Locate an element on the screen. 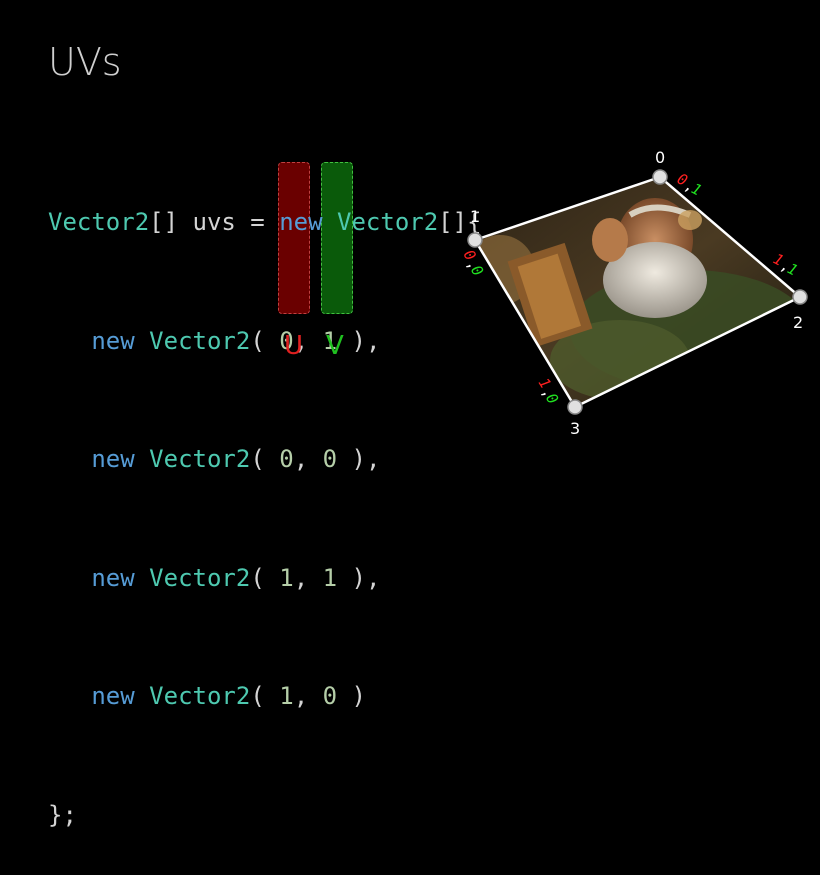 The width and height of the screenshot is (820, 875). code-line-row: new Vector2( 1, 1 ), is located at coordinates (236, 577).